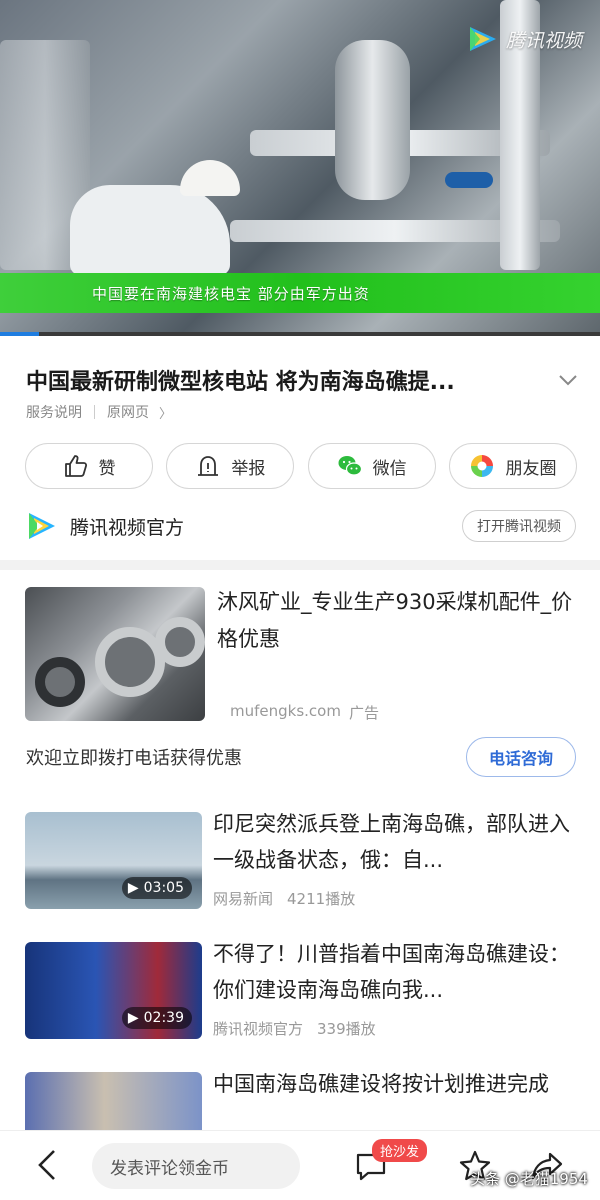 The height and width of the screenshot is (1200, 600). What do you see at coordinates (163, 888) in the screenshot?
I see `duration-text: 03:05` at bounding box center [163, 888].